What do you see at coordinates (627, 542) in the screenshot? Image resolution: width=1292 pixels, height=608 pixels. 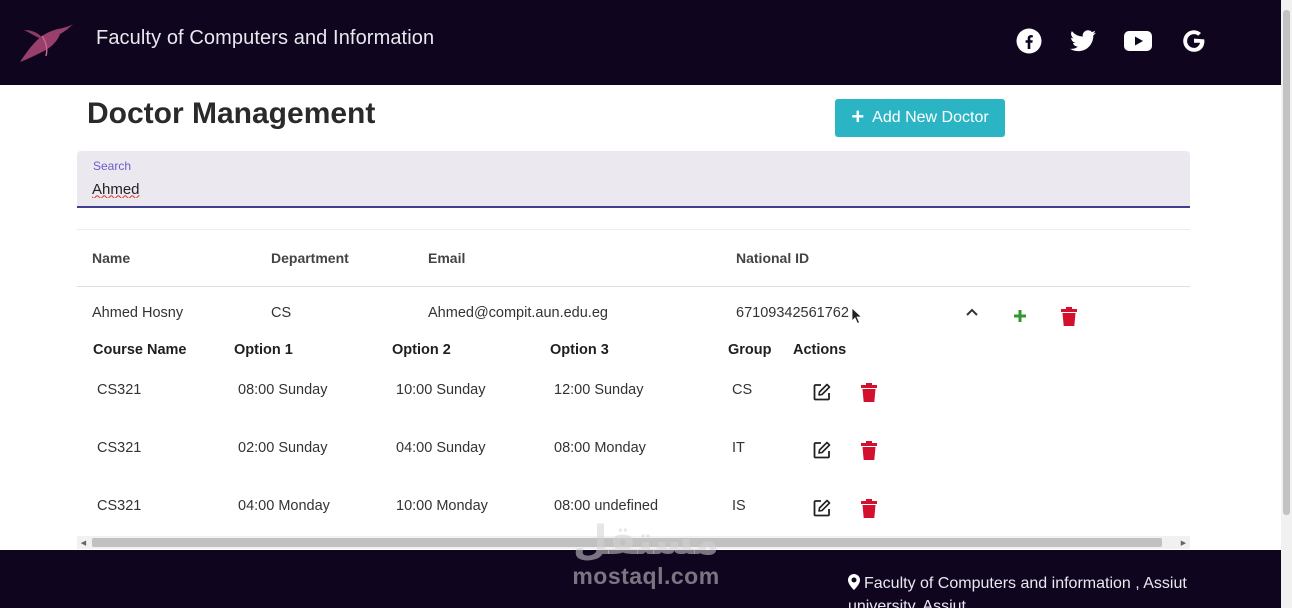 I see `table-scrollbar-thumb` at bounding box center [627, 542].